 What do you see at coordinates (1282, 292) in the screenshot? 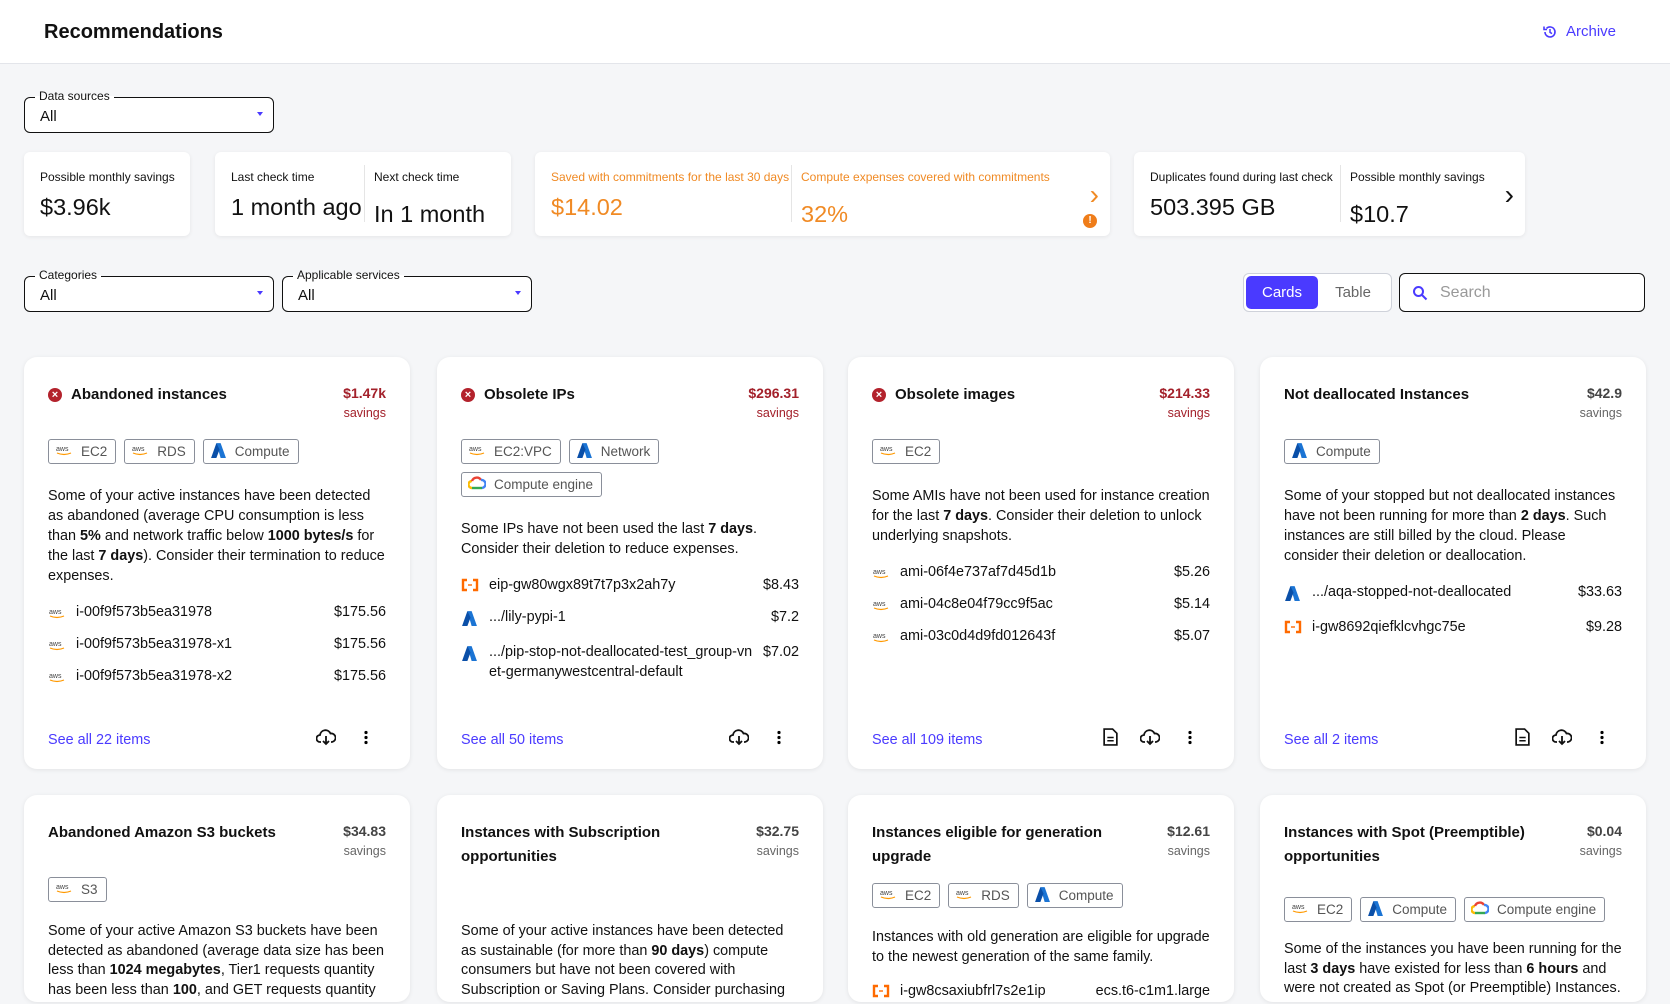
I see `cards-view-button: Cards` at bounding box center [1282, 292].